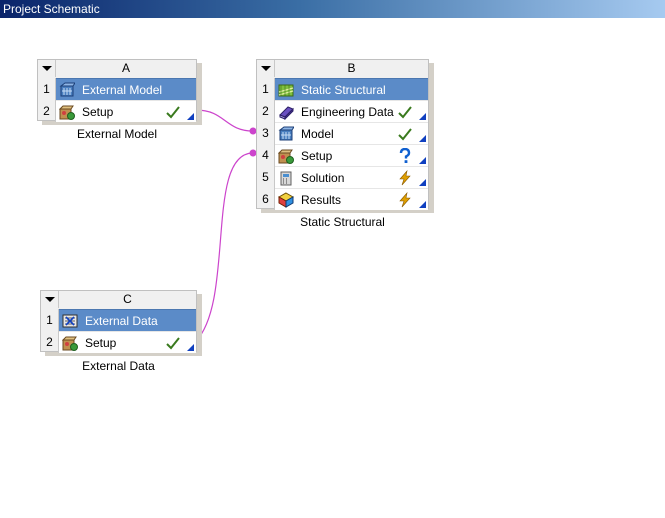 This screenshot has height=518, width=665. Describe the element at coordinates (70, 321) in the screenshot. I see `external-data-icon` at that location.